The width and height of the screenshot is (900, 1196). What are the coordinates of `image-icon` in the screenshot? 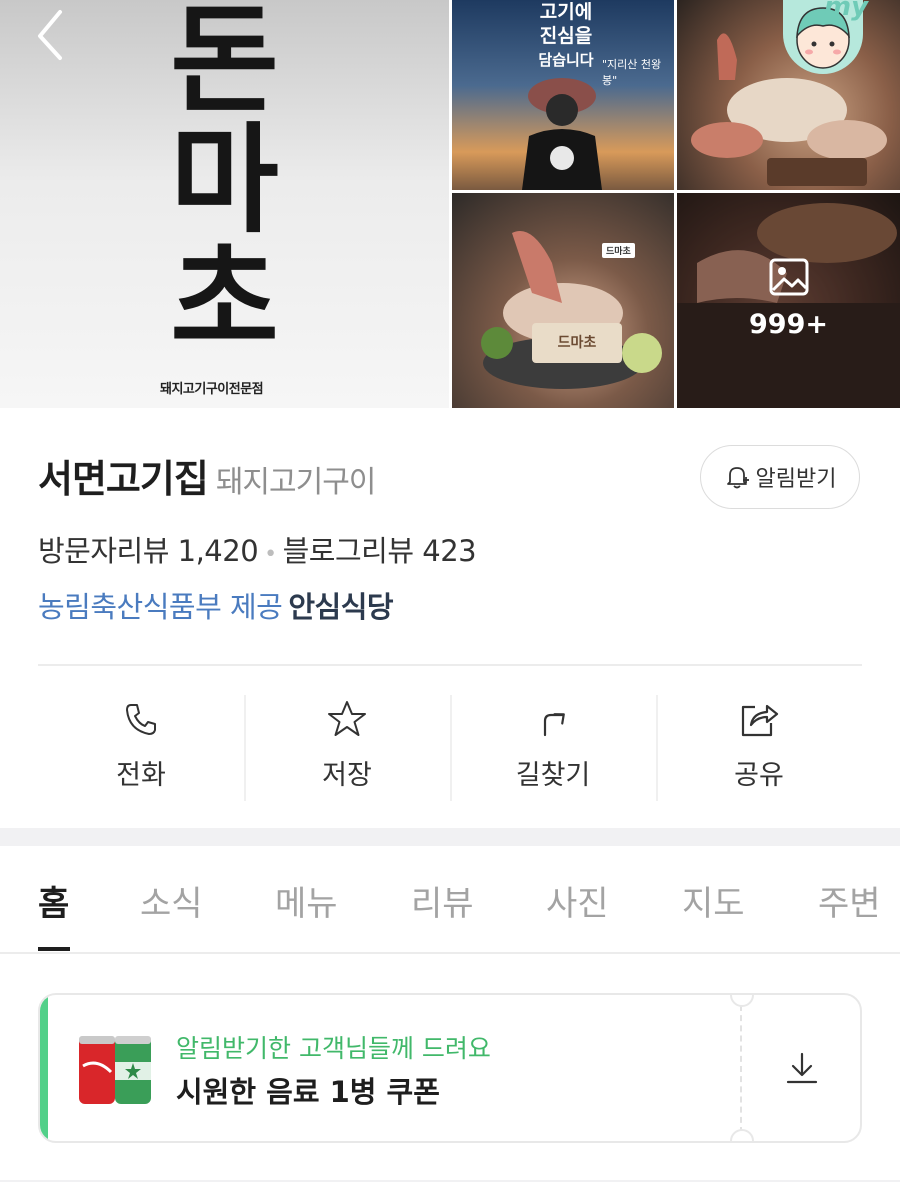 It's located at (789, 277).